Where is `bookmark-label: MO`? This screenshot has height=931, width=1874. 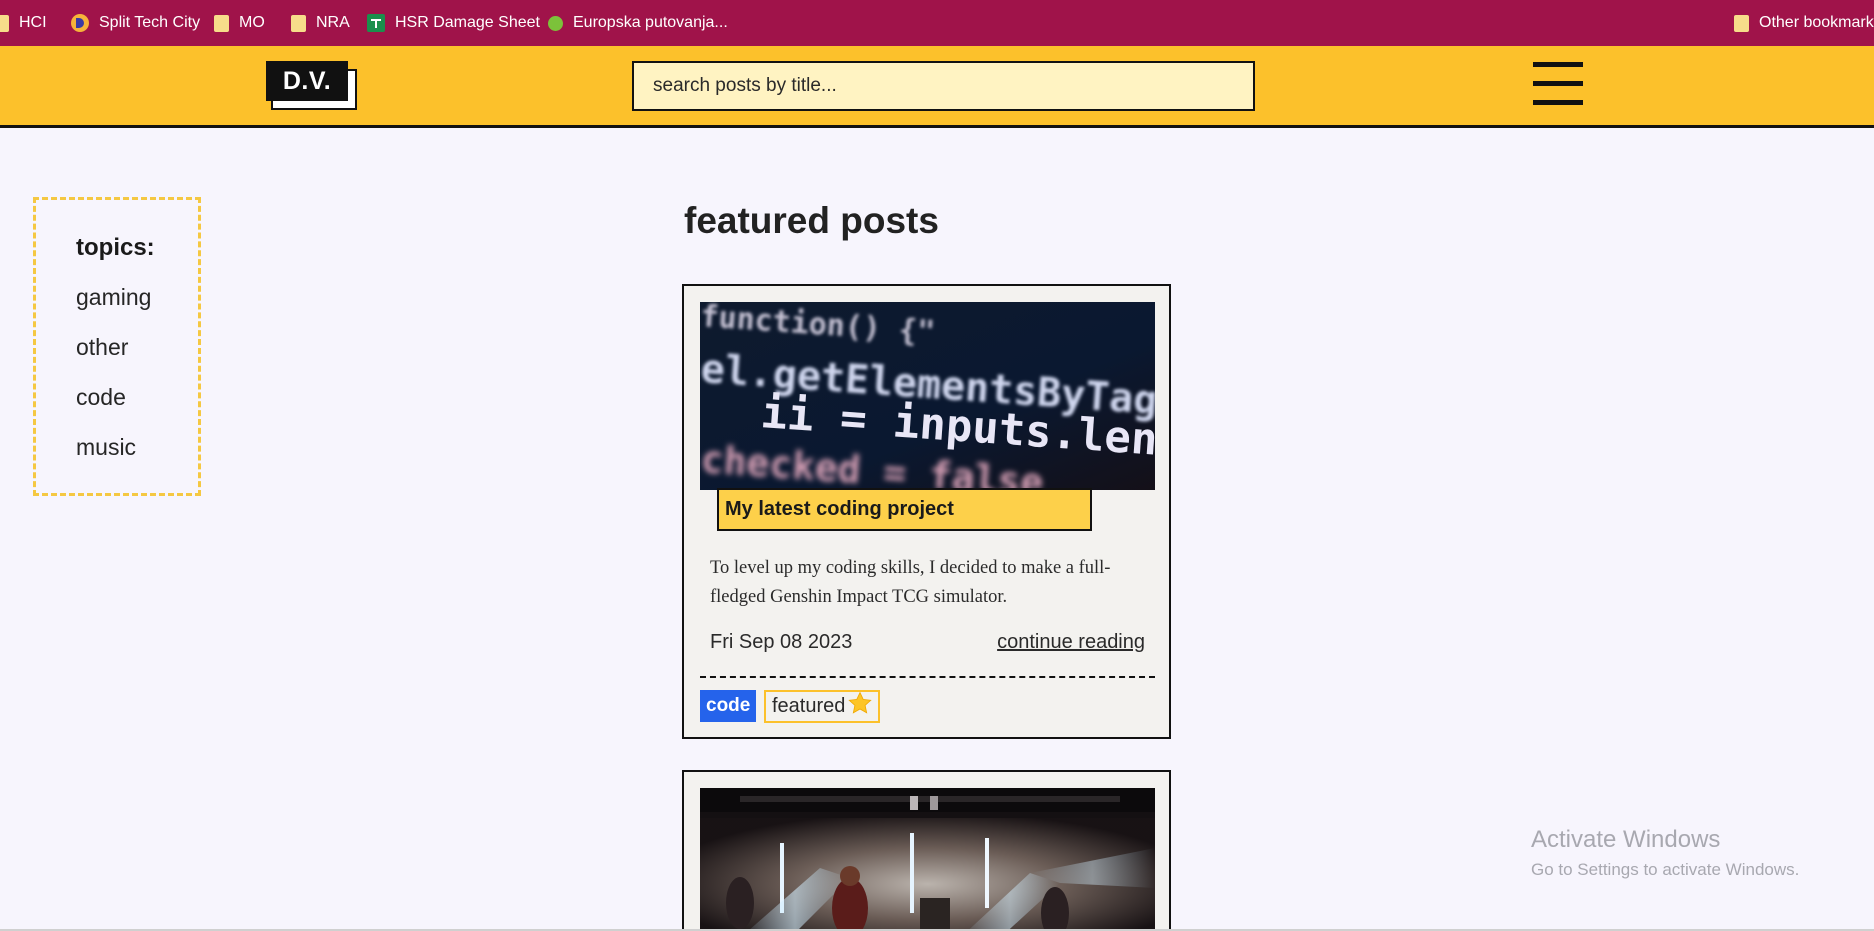 bookmark-label: MO is located at coordinates (252, 22).